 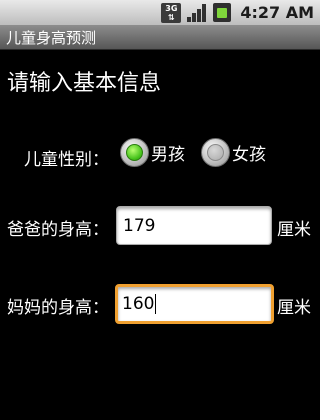 What do you see at coordinates (160, 37) in the screenshot?
I see `app-title-bar: 儿童身高预测` at bounding box center [160, 37].